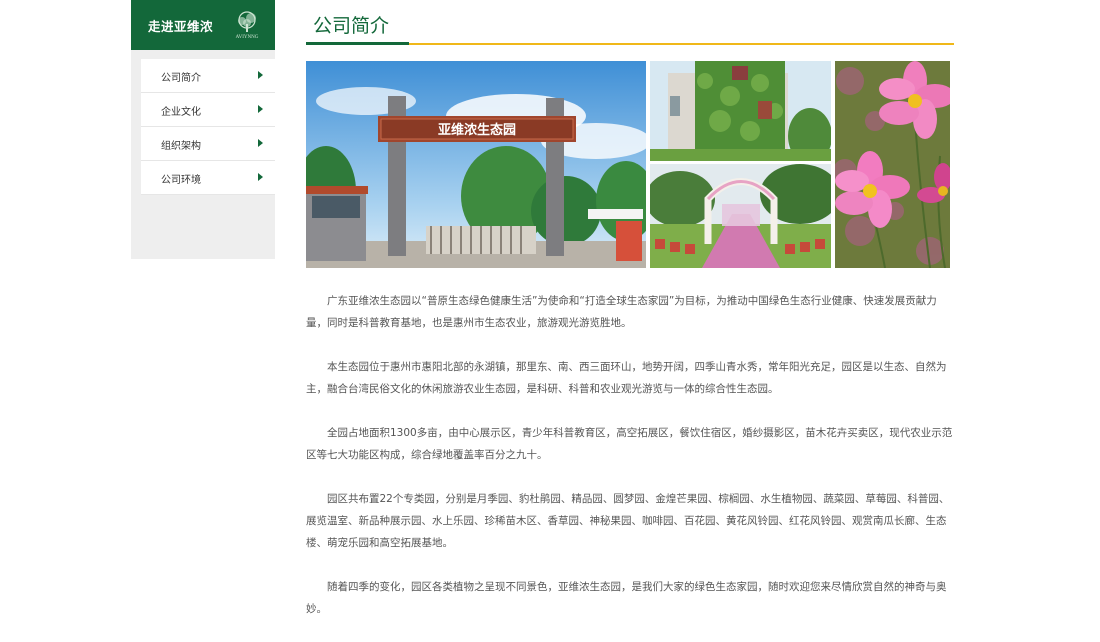 This screenshot has height=642, width=1100. Describe the element at coordinates (181, 180) in the screenshot. I see `sidebar-item-label: 公司环境` at that location.